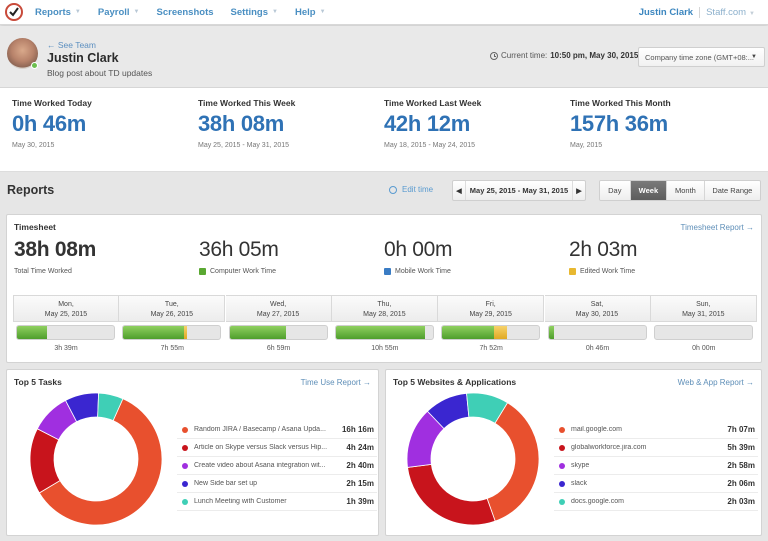 The image size is (768, 541). What do you see at coordinates (741, 465) in the screenshot?
I see `legend-value: 2h 58m` at bounding box center [741, 465].